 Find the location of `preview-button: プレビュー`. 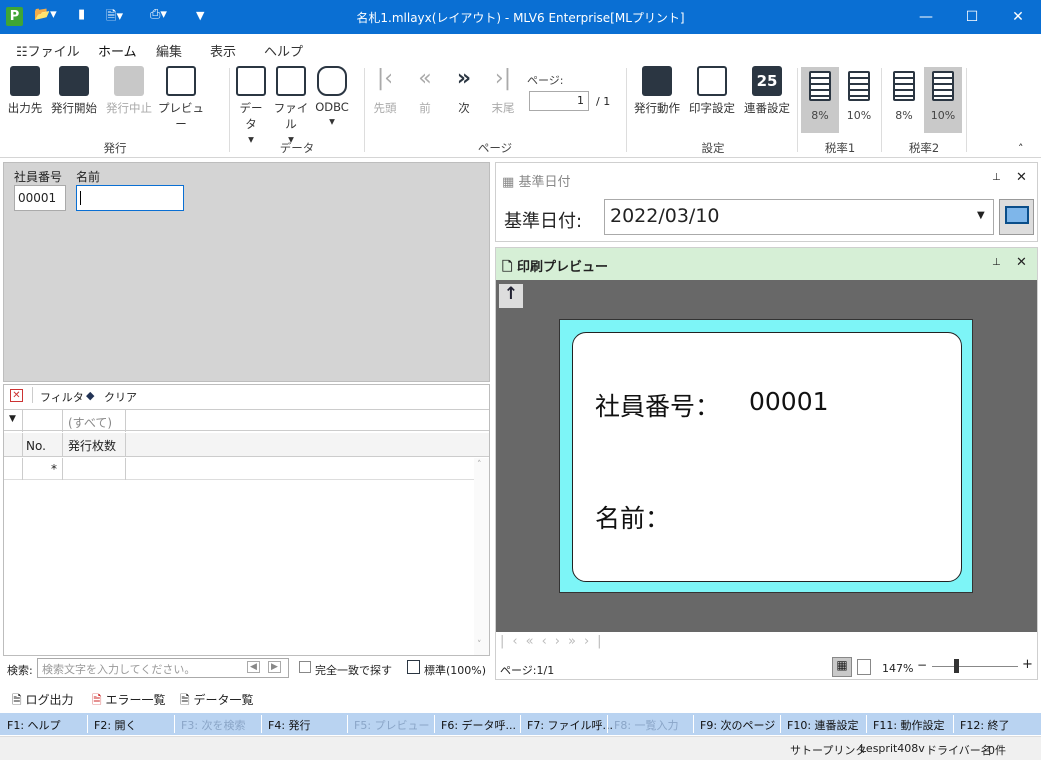

preview-button: プレビュー is located at coordinates (181, 99).